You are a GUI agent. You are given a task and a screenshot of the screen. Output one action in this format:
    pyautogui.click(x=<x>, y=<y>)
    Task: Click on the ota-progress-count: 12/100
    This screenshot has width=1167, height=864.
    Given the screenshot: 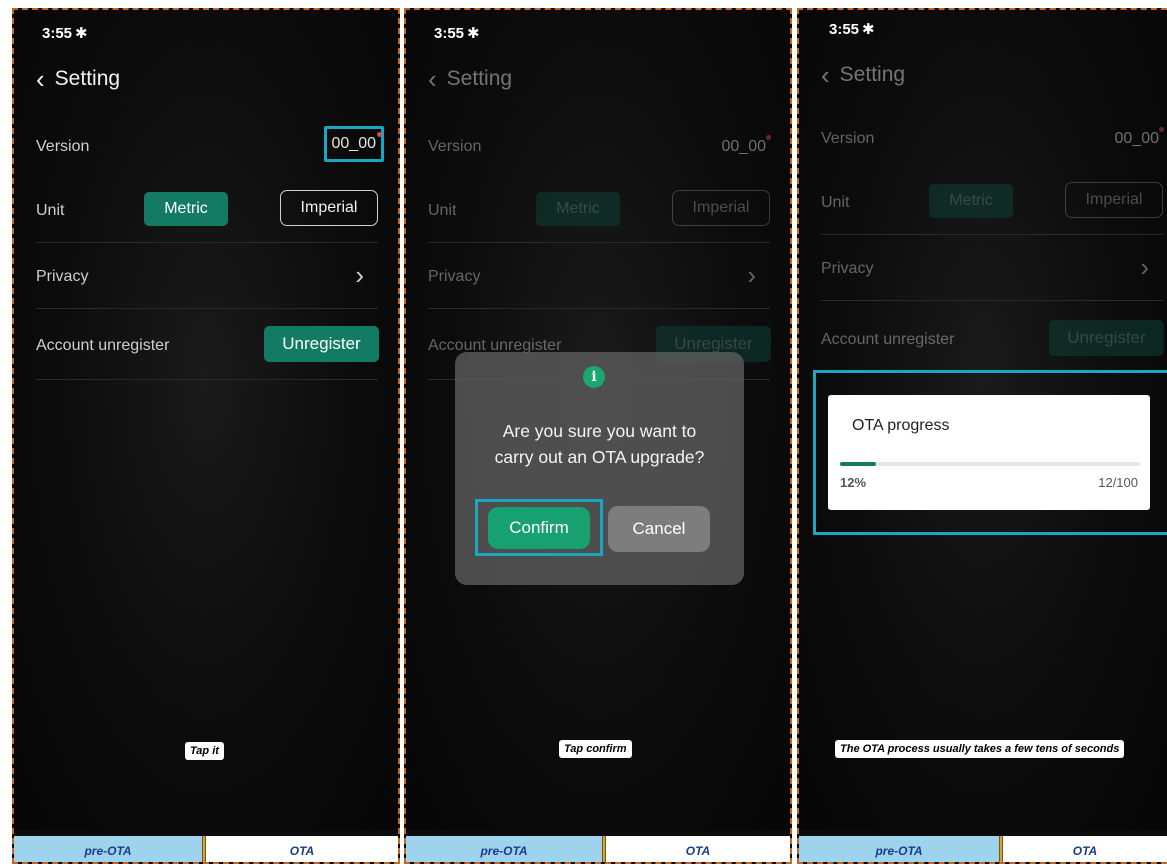 What is the action you would take?
    pyautogui.click(x=1118, y=482)
    